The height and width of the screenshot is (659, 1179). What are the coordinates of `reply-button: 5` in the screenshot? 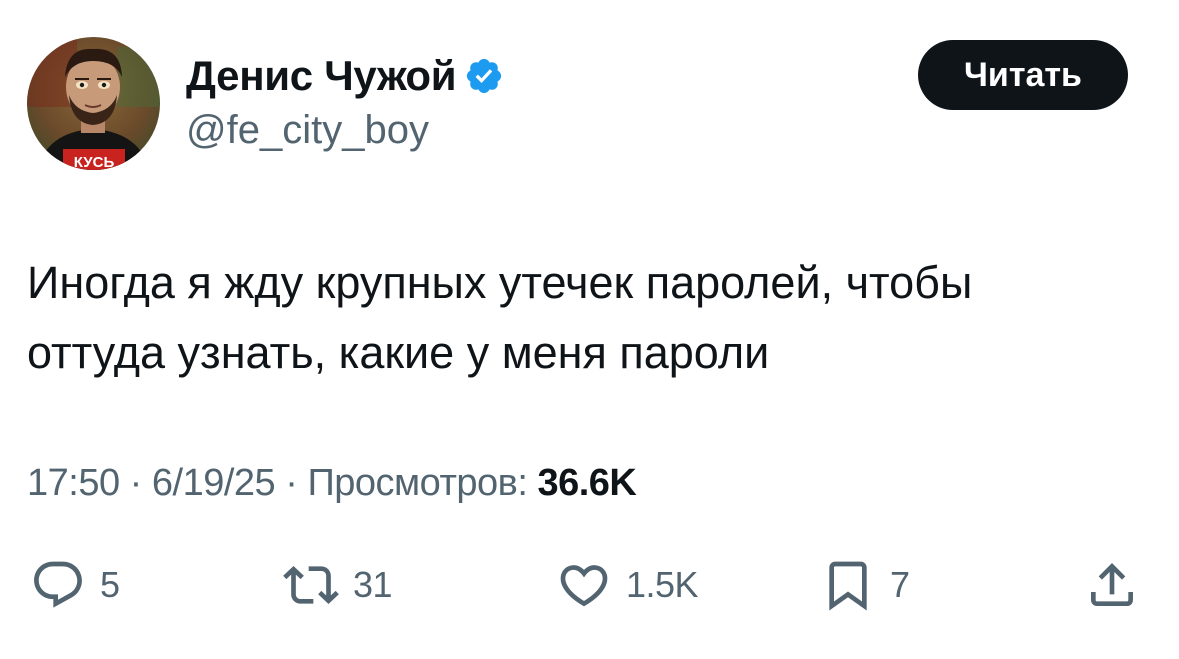 It's located at (75, 585).